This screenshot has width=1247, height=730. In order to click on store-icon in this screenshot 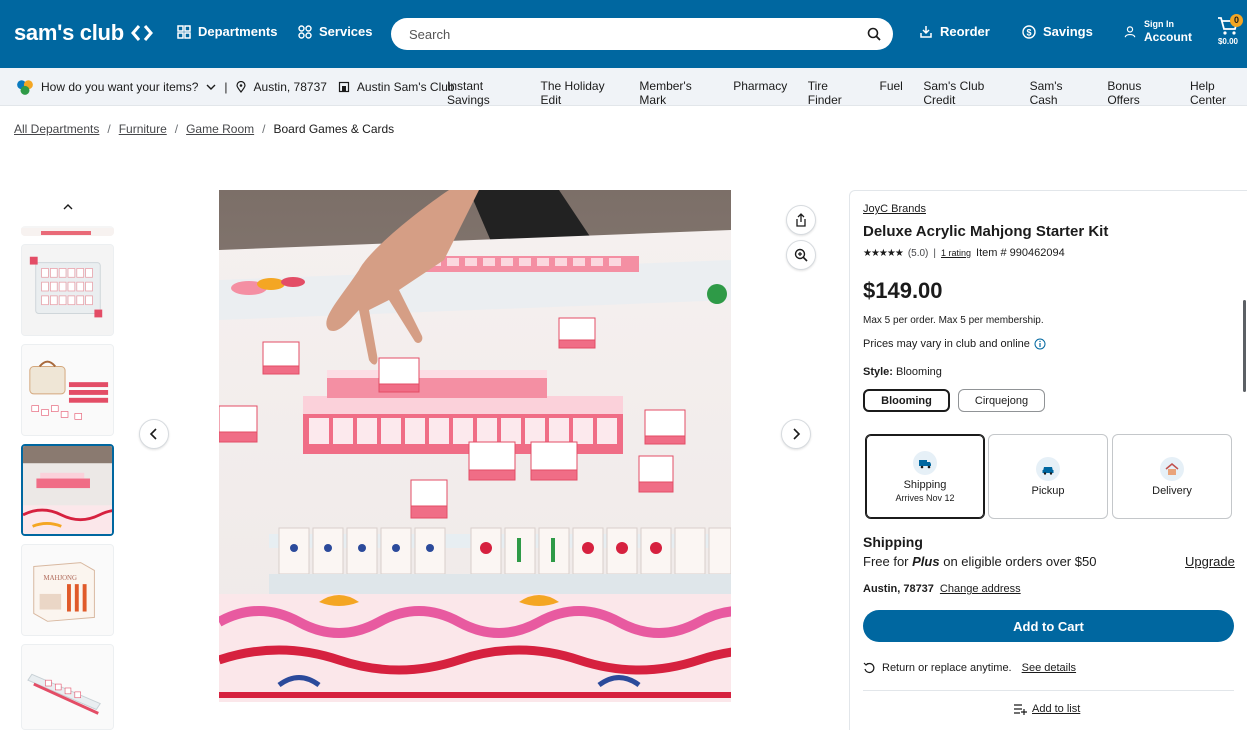, I will do `click(344, 87)`.